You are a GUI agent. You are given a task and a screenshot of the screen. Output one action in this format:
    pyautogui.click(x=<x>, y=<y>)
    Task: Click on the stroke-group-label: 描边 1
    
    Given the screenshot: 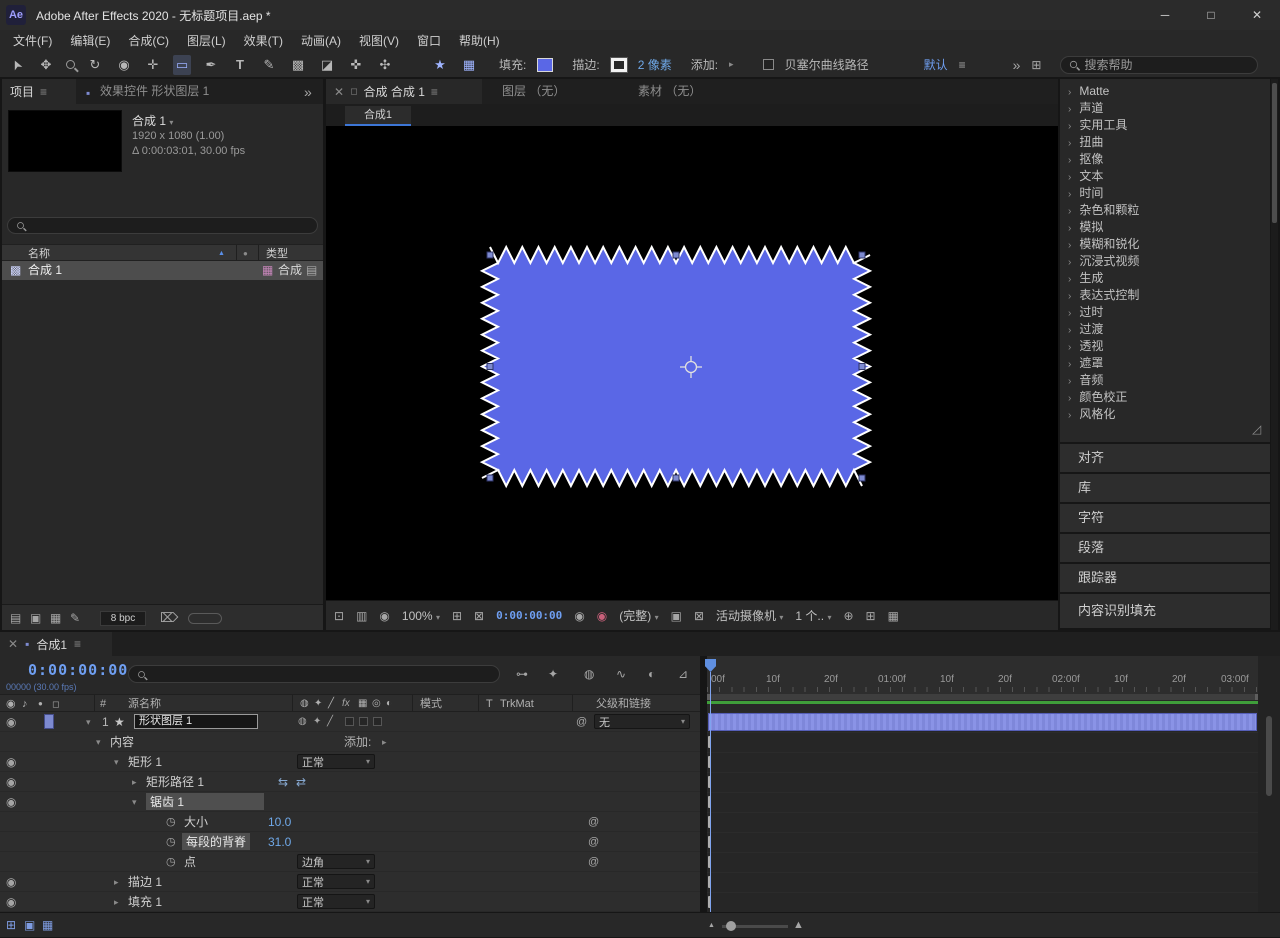 What is the action you would take?
    pyautogui.click(x=145, y=882)
    